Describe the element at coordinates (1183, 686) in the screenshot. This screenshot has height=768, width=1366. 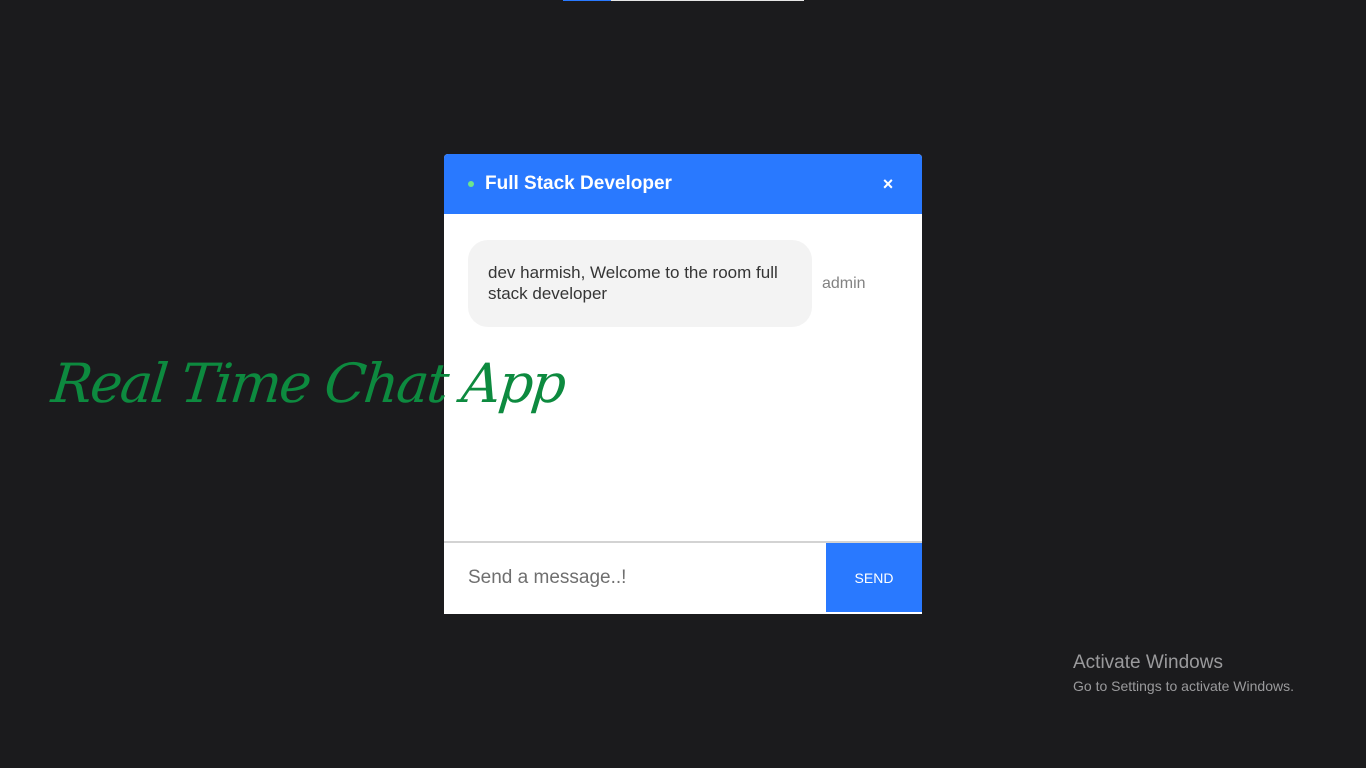
I see `watermark-subtitle: Go to Settings to activate Windows.` at that location.